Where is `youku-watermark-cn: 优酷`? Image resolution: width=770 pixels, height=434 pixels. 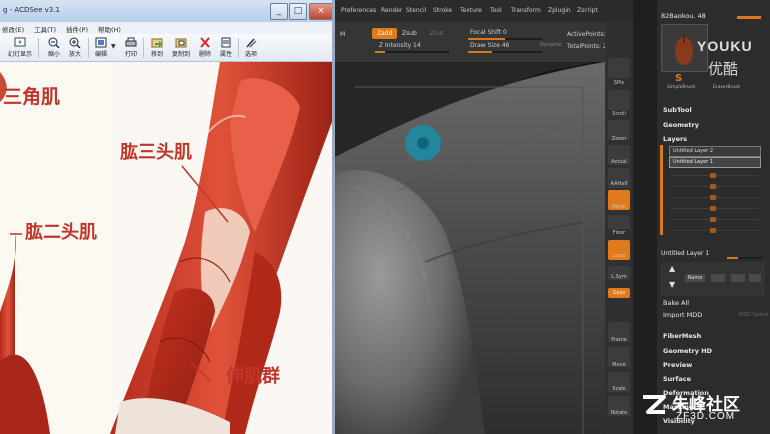 youku-watermark-cn: 优酷 is located at coordinates (723, 69).